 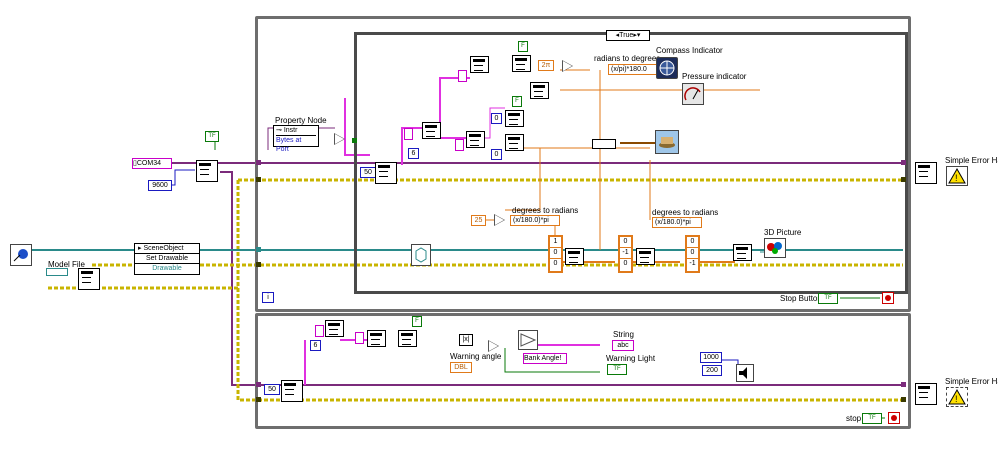 What do you see at coordinates (212, 136) in the screenshot?
I see `tf-constant-left: TF` at bounding box center [212, 136].